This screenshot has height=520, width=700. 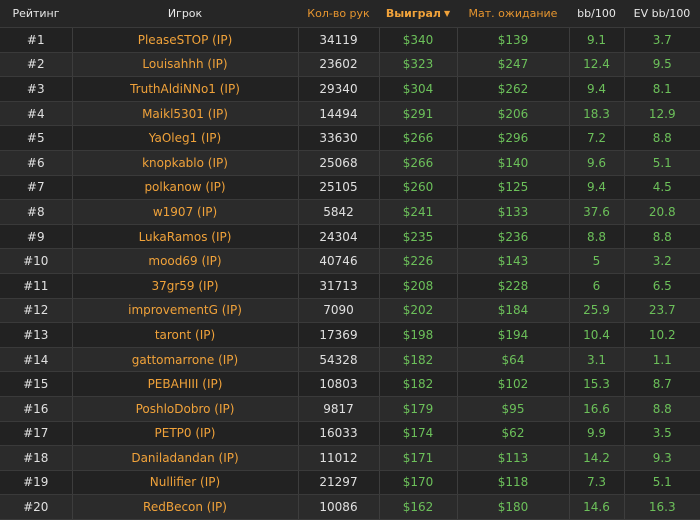 What do you see at coordinates (185, 384) in the screenshot?
I see `player-link: PEBAHIII (IP)` at bounding box center [185, 384].